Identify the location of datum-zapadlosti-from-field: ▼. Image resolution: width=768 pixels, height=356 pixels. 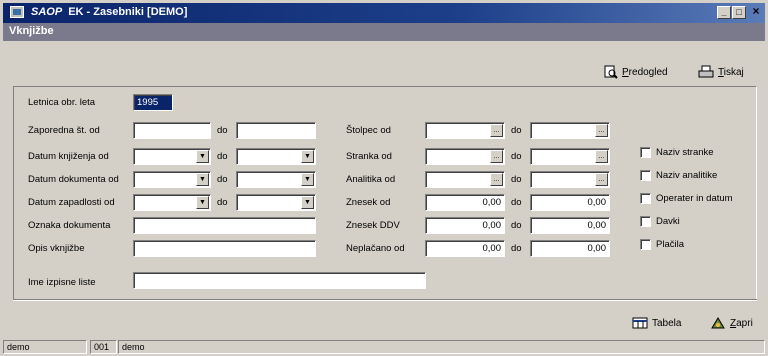
(172, 202).